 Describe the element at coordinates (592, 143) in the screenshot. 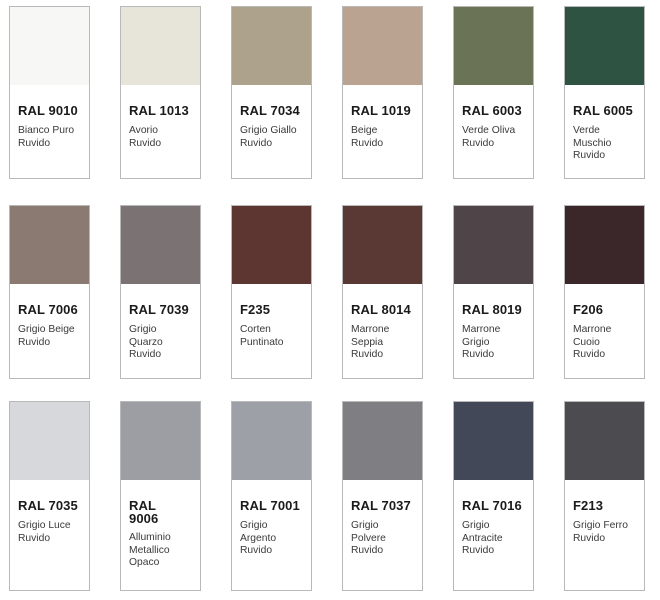

I see `color-name-line: Muschio` at that location.